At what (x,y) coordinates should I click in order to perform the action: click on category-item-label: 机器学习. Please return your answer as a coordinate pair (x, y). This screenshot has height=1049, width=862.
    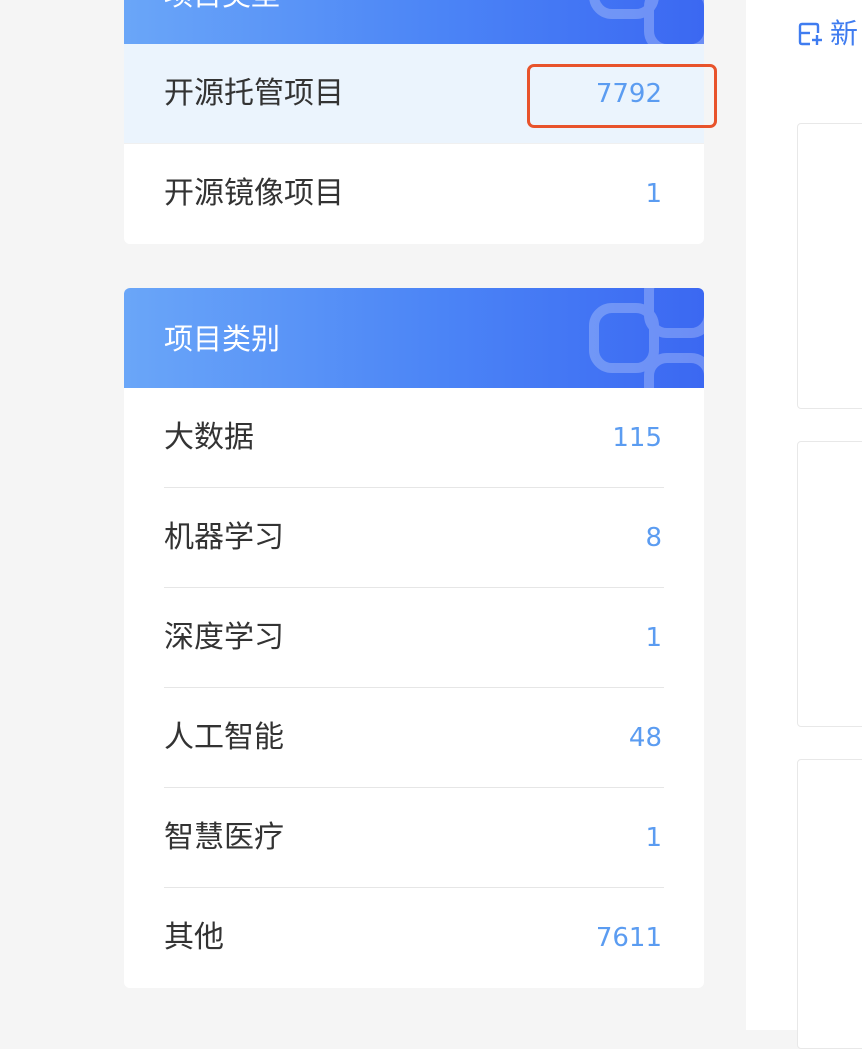
    Looking at the image, I should click on (224, 537).